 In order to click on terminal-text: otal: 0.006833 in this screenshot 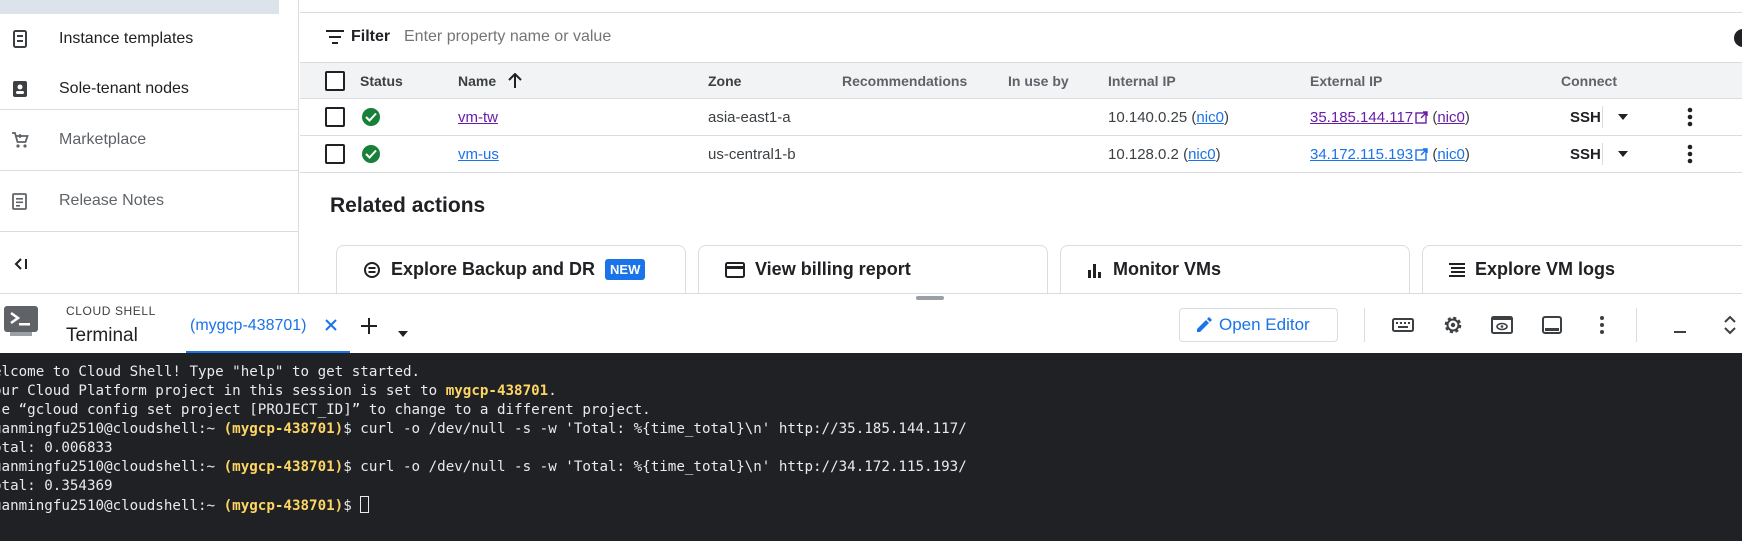, I will do `click(56, 448)`.